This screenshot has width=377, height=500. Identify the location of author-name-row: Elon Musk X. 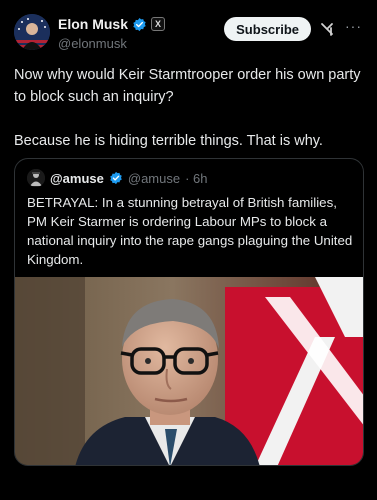
(112, 24).